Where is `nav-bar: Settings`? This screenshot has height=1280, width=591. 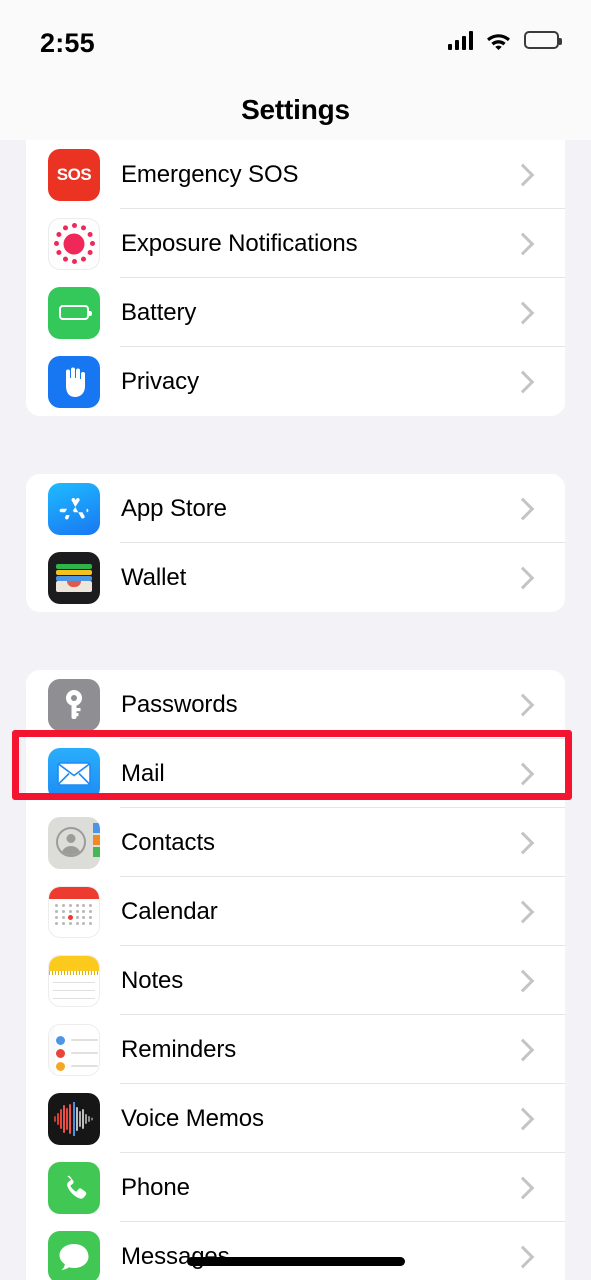
nav-bar: Settings is located at coordinates (295, 109).